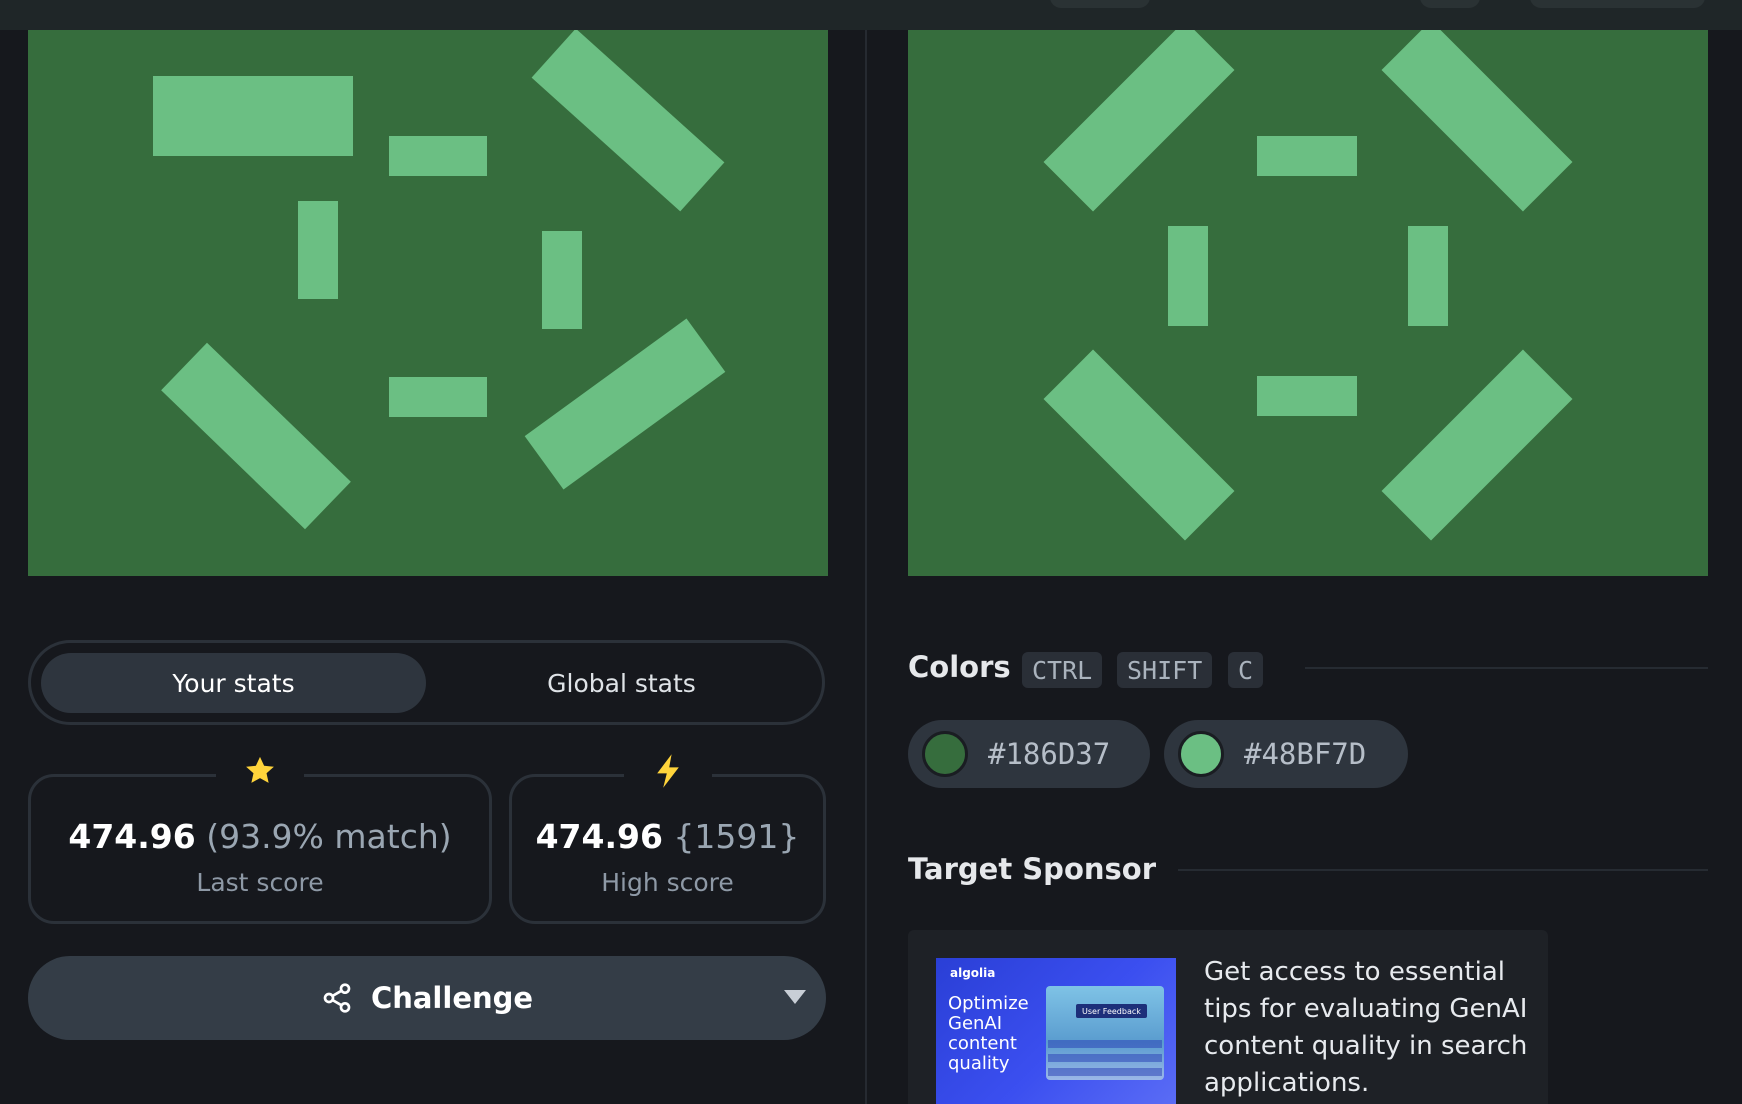  What do you see at coordinates (621, 683) in the screenshot?
I see `tab-global-stats: Global stats` at bounding box center [621, 683].